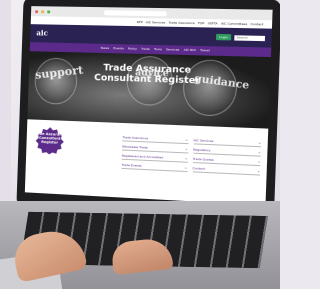 The height and width of the screenshot is (289, 320). What do you see at coordinates (227, 143) in the screenshot?
I see `list-item: AIC Services +` at bounding box center [227, 143].